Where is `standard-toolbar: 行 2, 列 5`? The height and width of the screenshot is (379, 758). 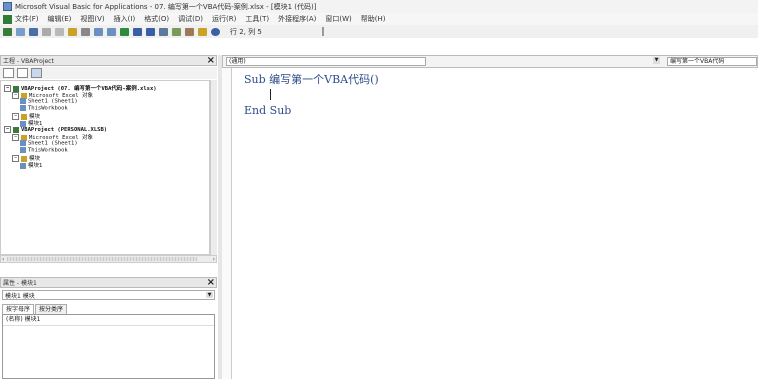
standard-toolbar: 行 2, 列 5 is located at coordinates (379, 31).